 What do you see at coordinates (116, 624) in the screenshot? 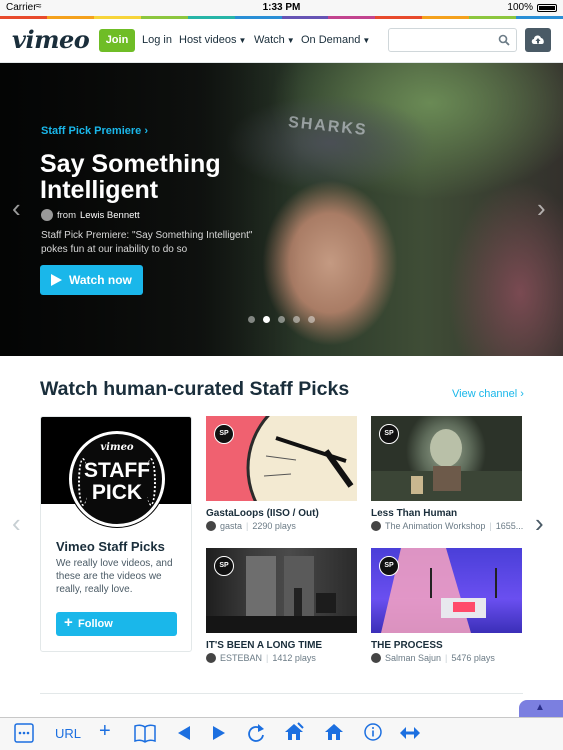
I see `follow-button: + Follow` at bounding box center [116, 624].